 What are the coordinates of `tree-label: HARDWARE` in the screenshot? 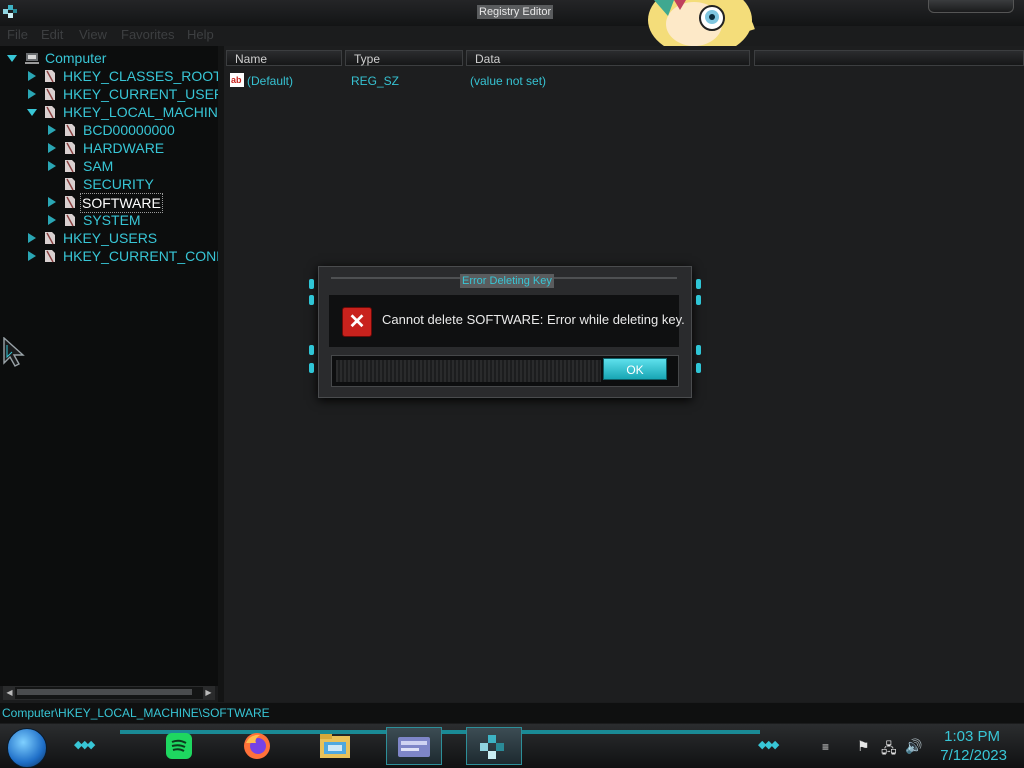 It's located at (124, 148).